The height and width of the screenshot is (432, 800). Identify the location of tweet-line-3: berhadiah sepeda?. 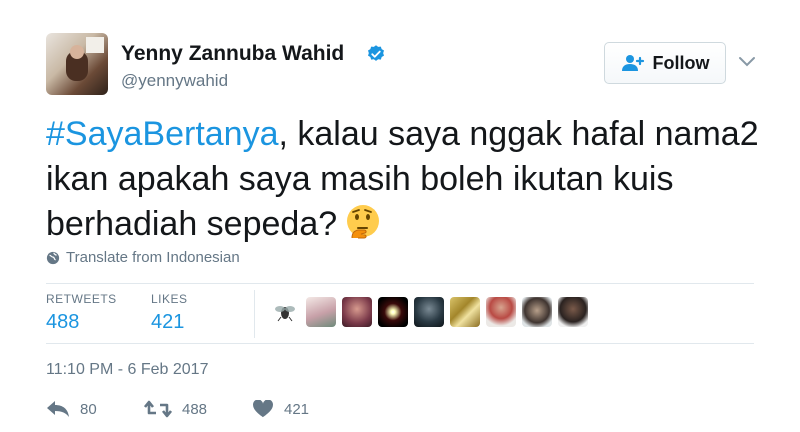
(192, 224).